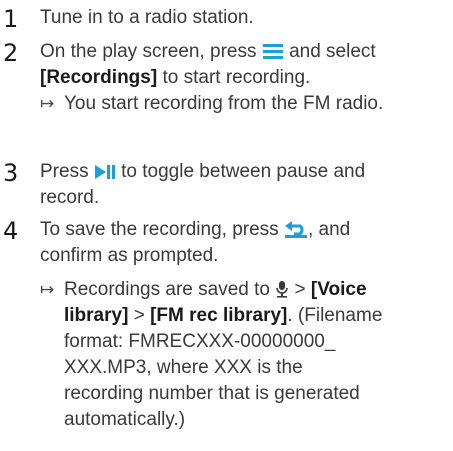 Image resolution: width=453 pixels, height=451 pixels. Describe the element at coordinates (329, 229) in the screenshot. I see `step-text-part: , and` at that location.